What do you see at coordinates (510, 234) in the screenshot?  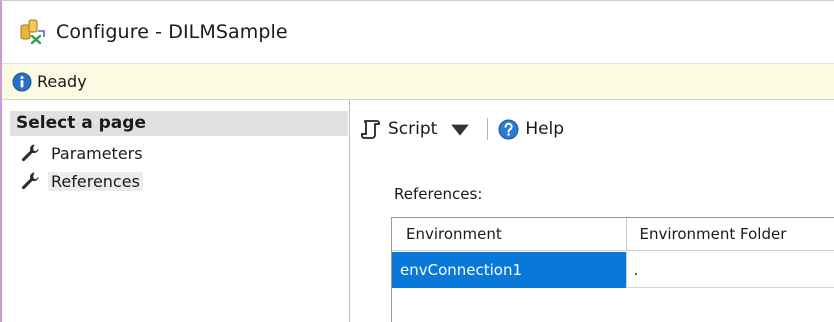 I see `column-header-environment: Environment` at bounding box center [510, 234].